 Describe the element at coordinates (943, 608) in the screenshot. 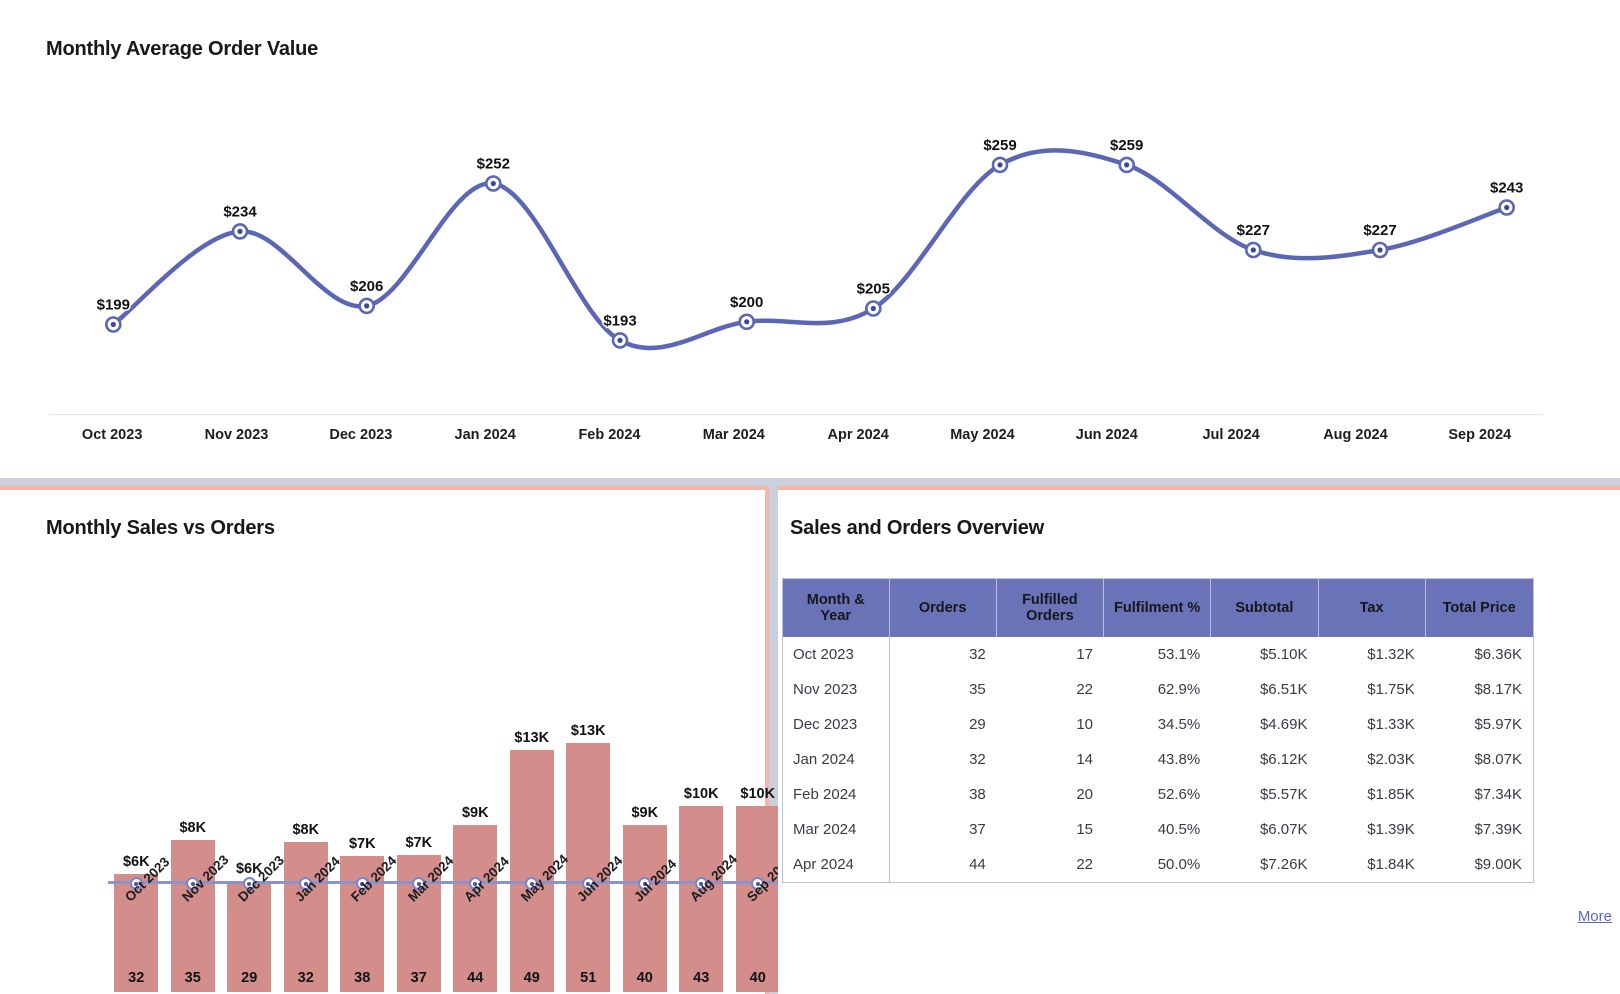

I see `table-header-cell: Orders` at that location.